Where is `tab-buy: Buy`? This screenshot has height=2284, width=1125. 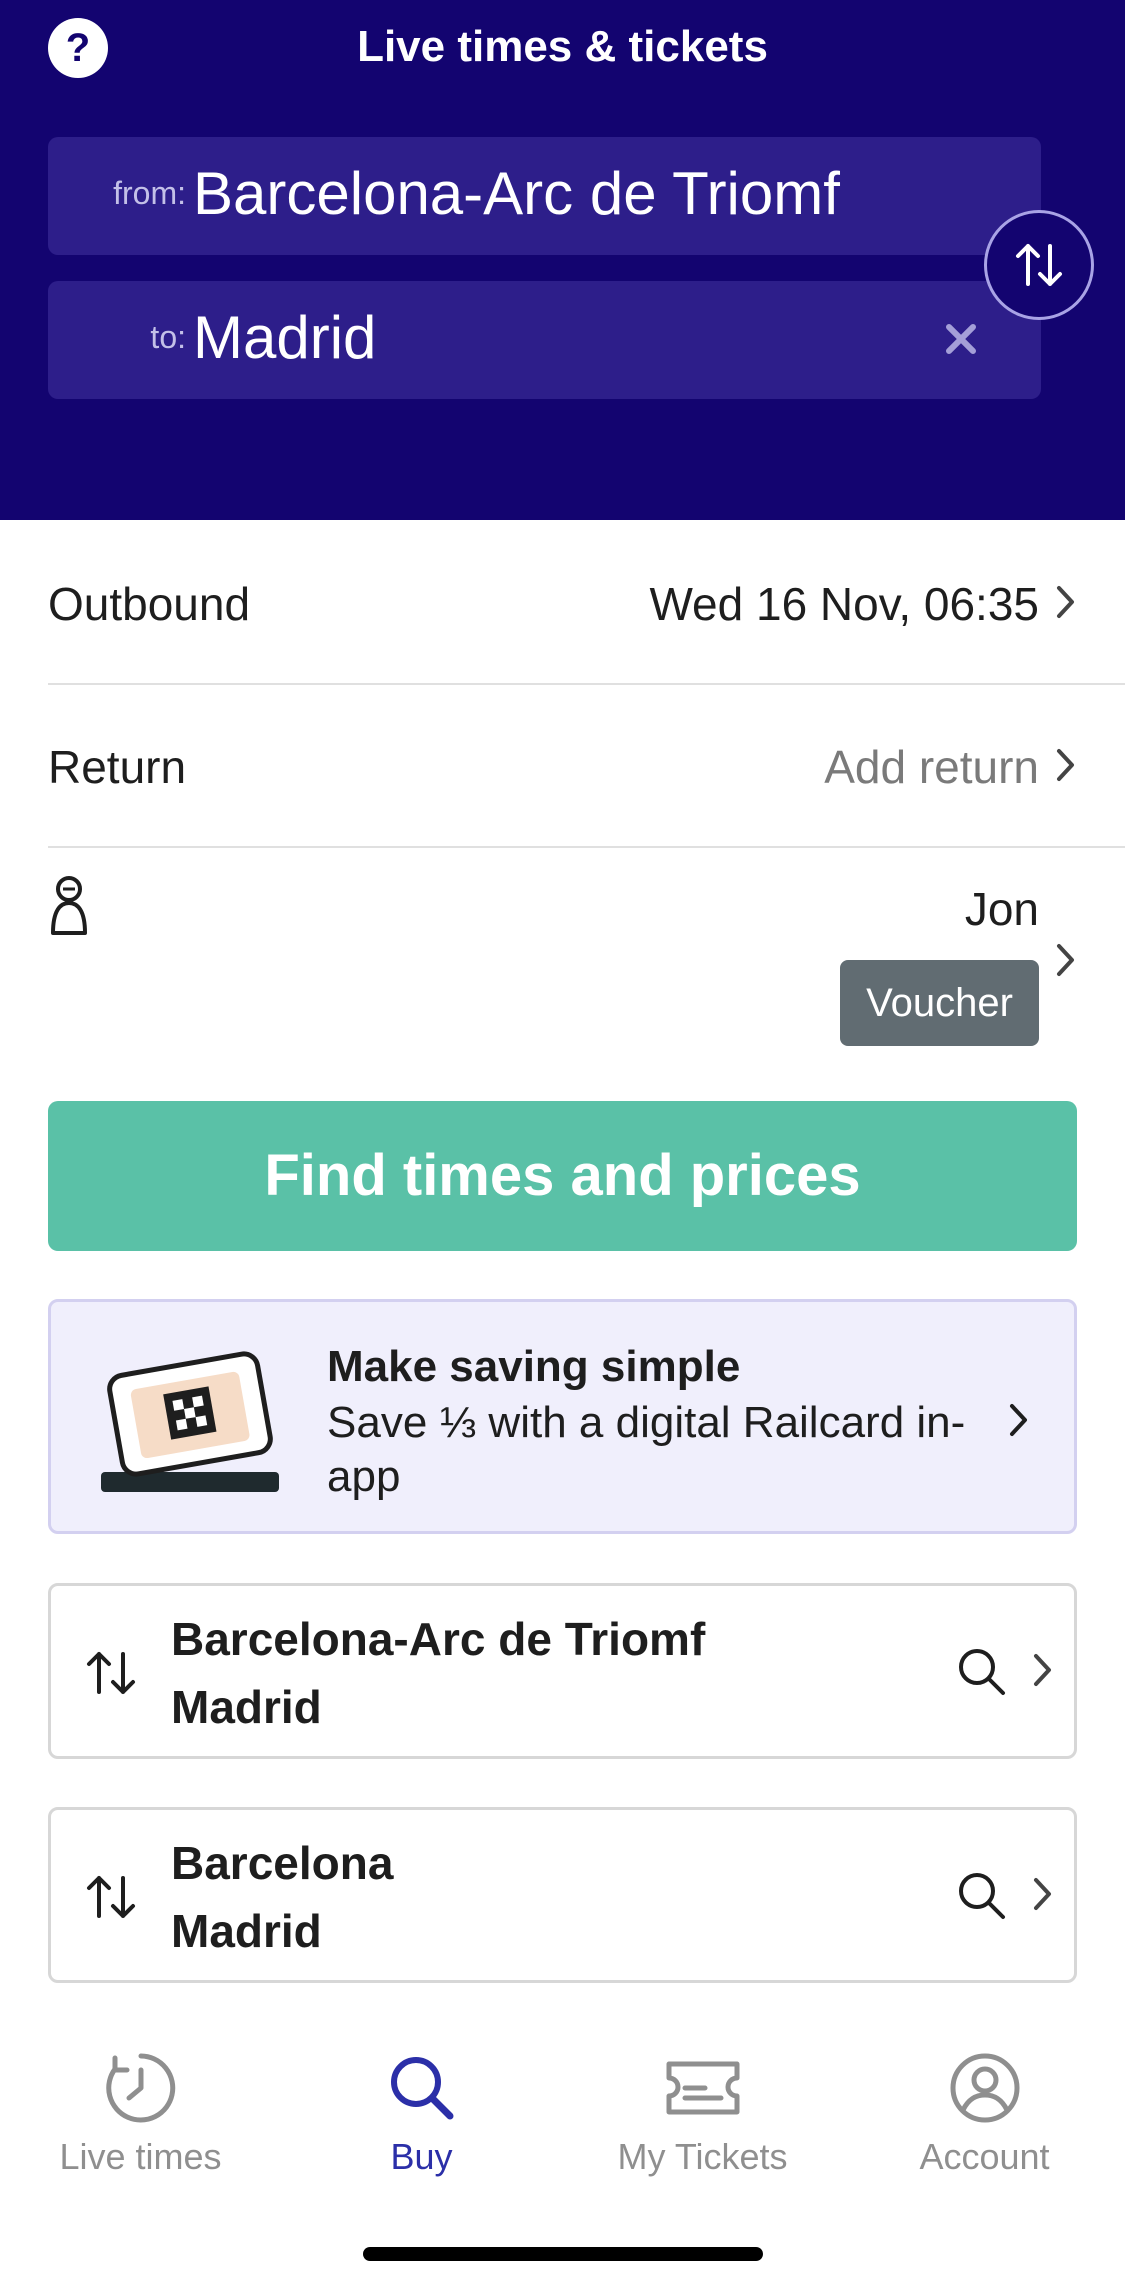
tab-buy: Buy is located at coordinates (421, 2114).